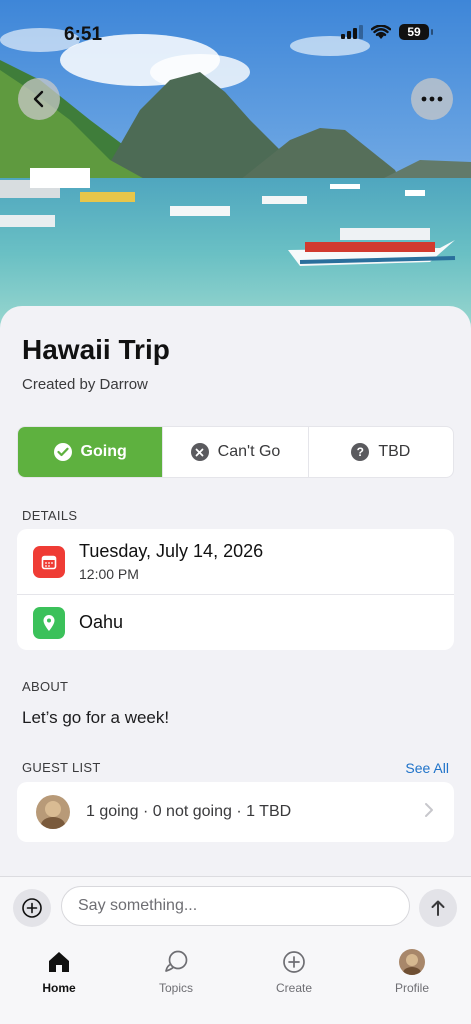 This screenshot has height=1024, width=471. Describe the element at coordinates (294, 988) in the screenshot. I see `tab-create-label: Create` at that location.